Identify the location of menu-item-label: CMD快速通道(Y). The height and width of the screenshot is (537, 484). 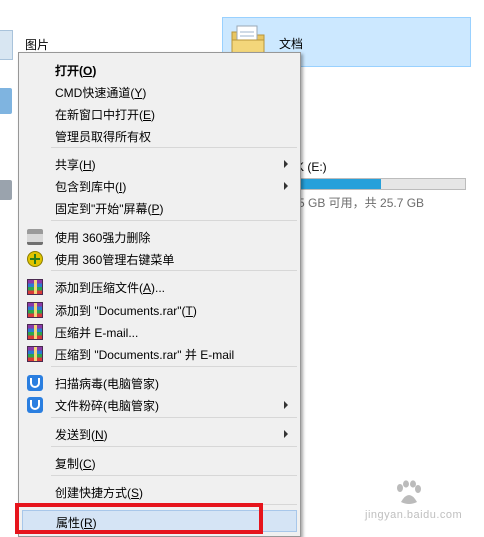
(101, 93).